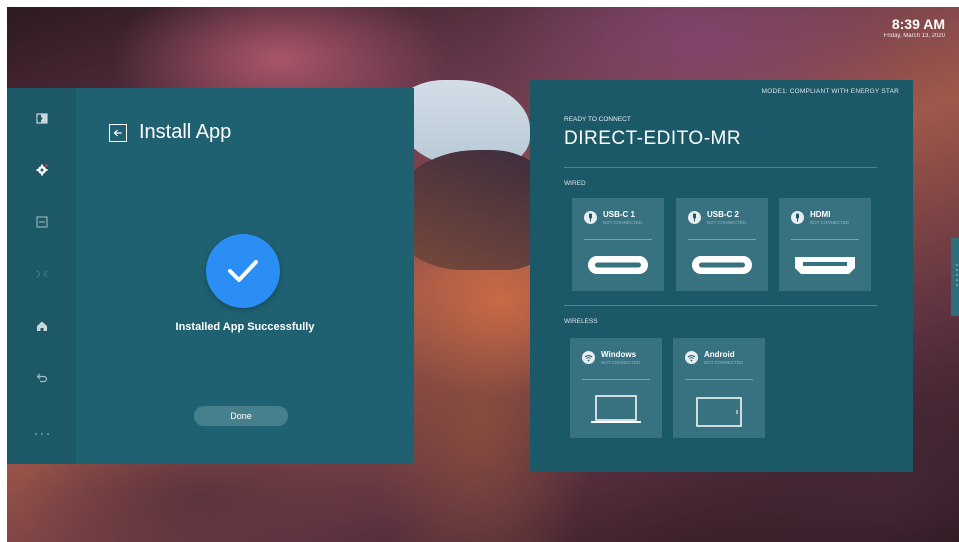 The image size is (959, 542). Describe the element at coordinates (470, 210) in the screenshot. I see `wallpaper-ridge` at that location.